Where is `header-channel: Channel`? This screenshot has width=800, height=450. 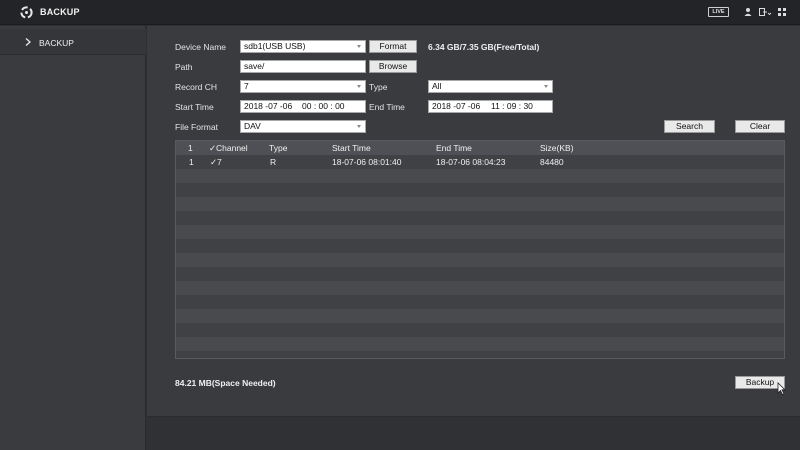 header-channel: Channel is located at coordinates (232, 148).